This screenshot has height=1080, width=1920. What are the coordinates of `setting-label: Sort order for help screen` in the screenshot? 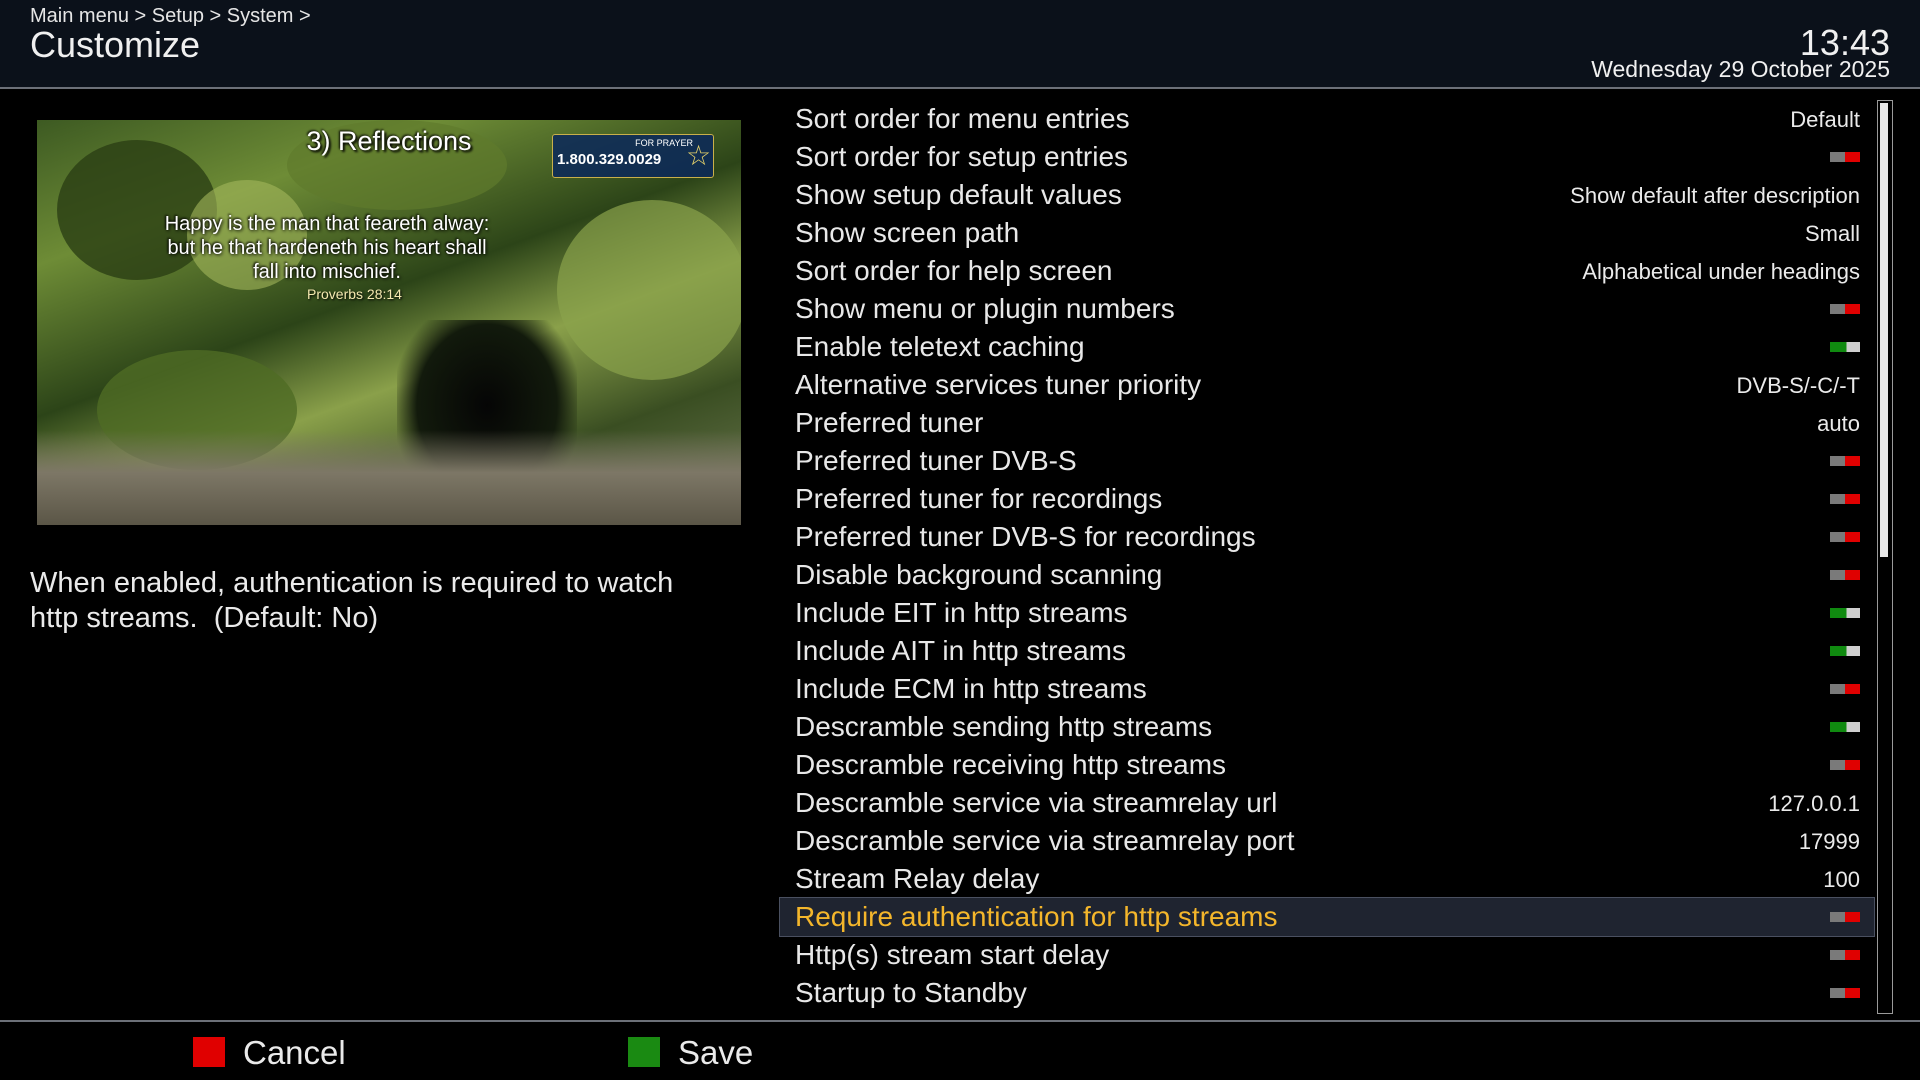 It's located at (954, 270).